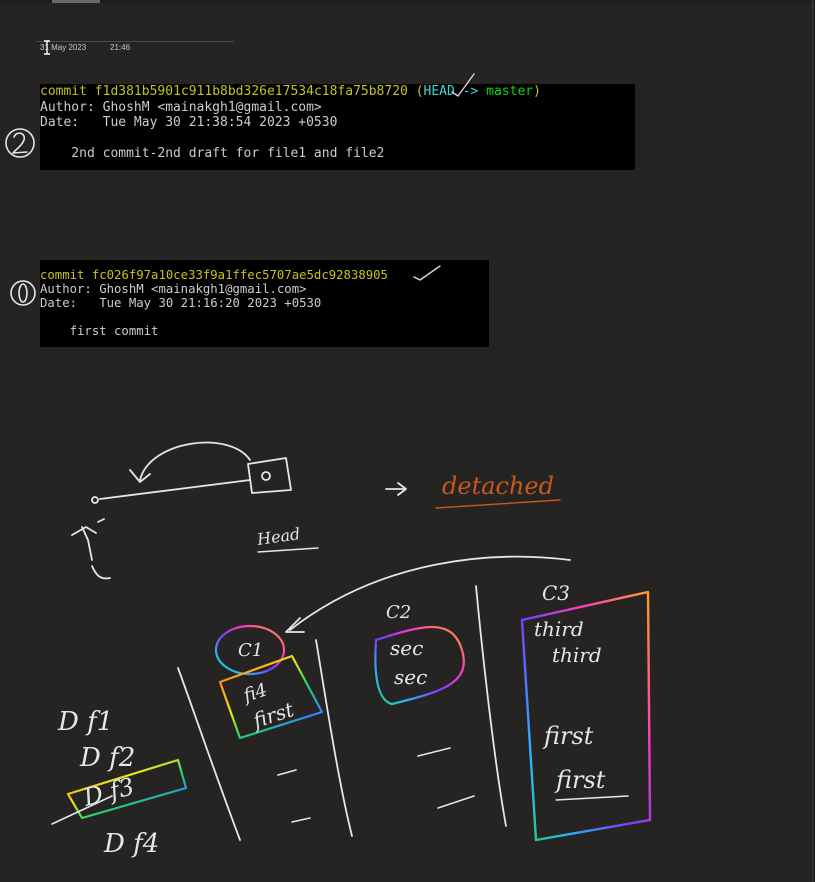  What do you see at coordinates (181, 303) in the screenshot?
I see `date-line: Date: Tue May 30 21:16:20 2023 +0530` at bounding box center [181, 303].